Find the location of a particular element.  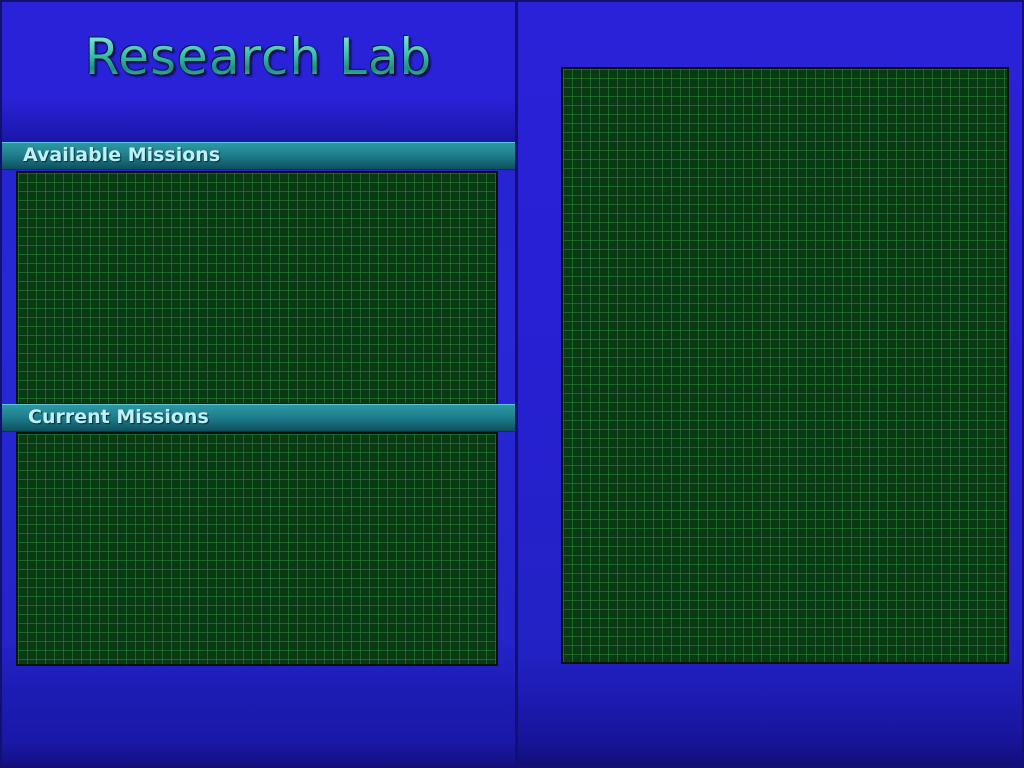

page-title: Research Lab is located at coordinates (258, 57).